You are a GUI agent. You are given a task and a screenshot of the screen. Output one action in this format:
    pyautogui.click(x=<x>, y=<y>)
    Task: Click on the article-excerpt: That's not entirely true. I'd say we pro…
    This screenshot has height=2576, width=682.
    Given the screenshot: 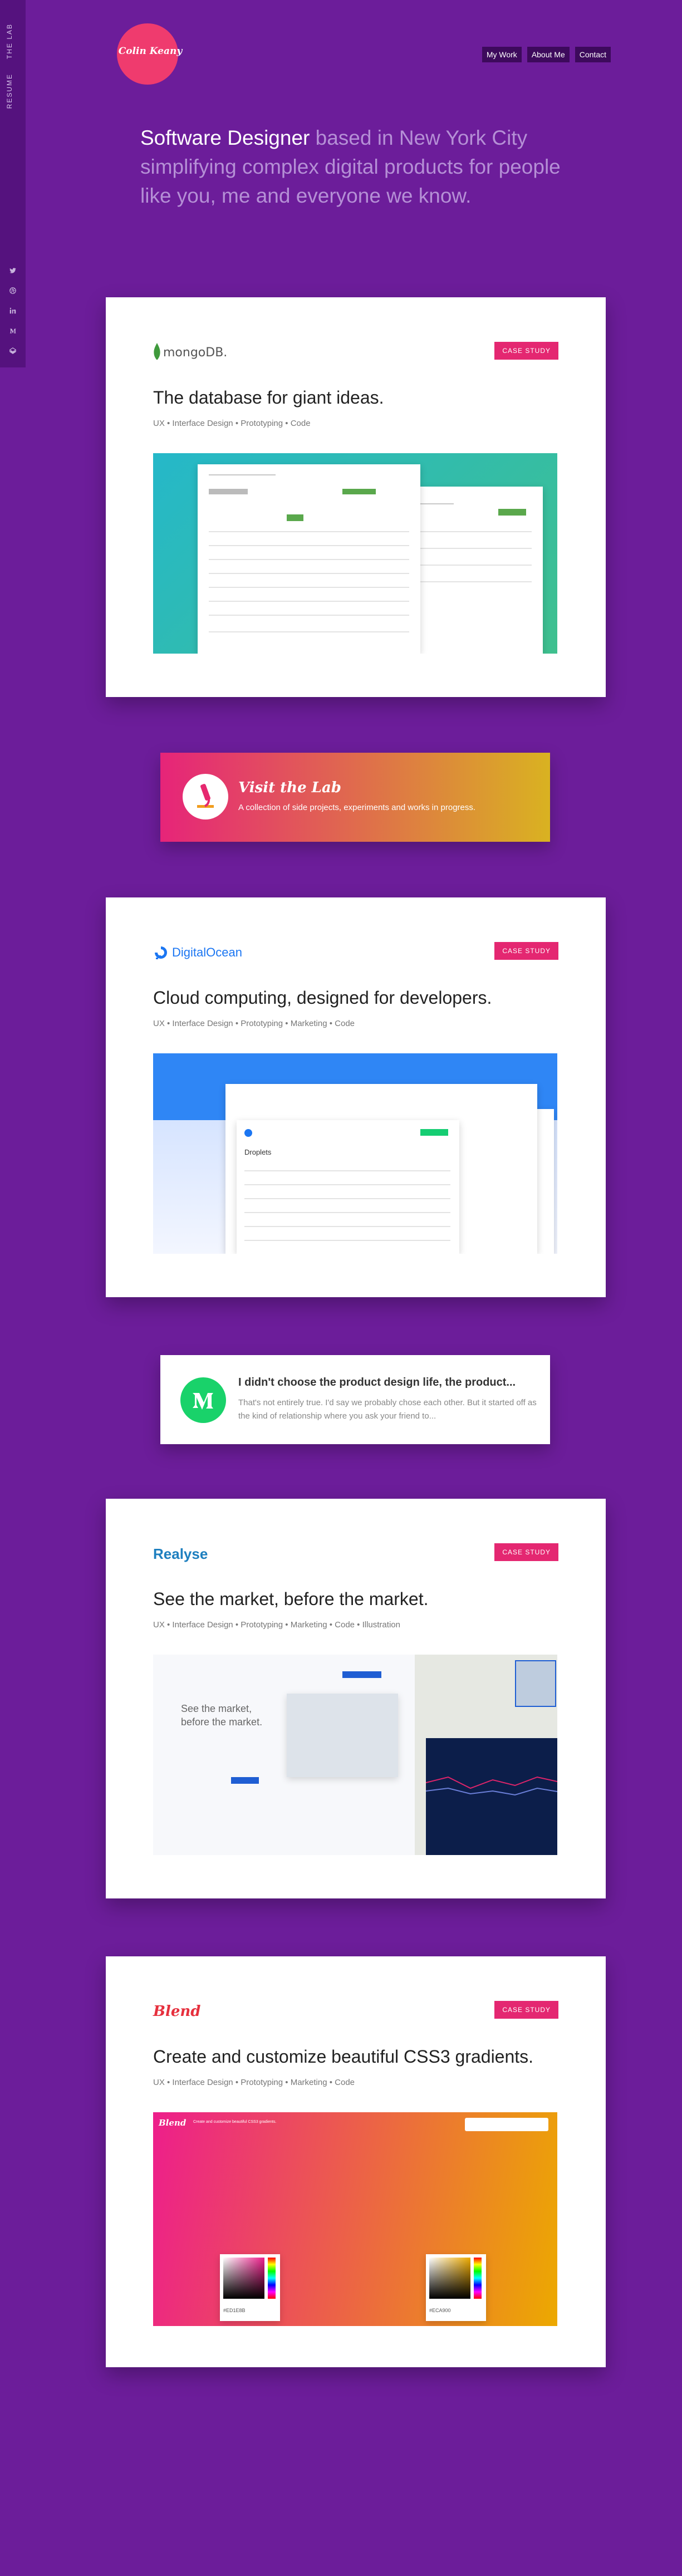 What is the action you would take?
    pyautogui.click(x=387, y=1409)
    